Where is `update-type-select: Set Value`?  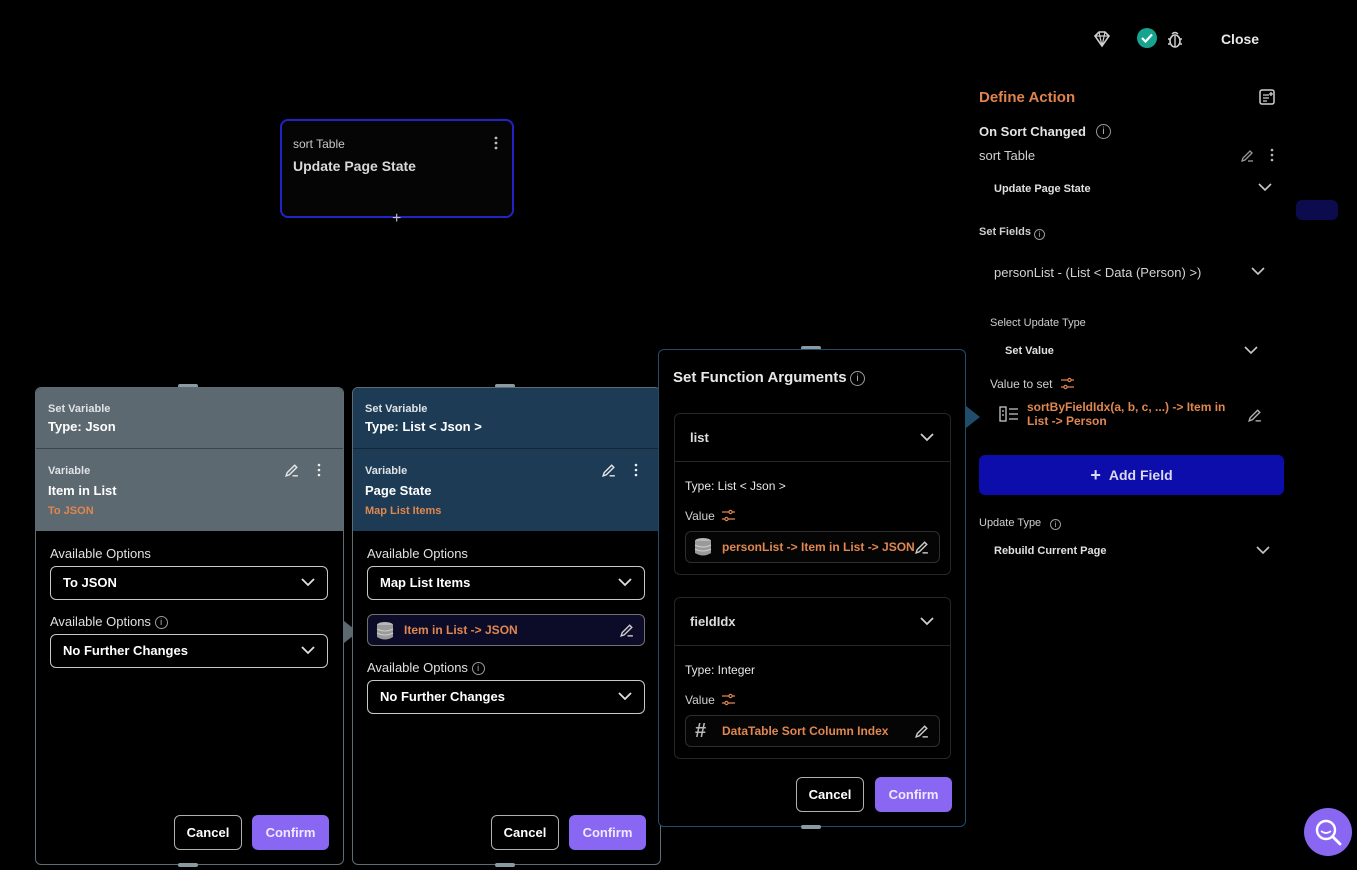
update-type-select: Set Value is located at coordinates (1029, 351).